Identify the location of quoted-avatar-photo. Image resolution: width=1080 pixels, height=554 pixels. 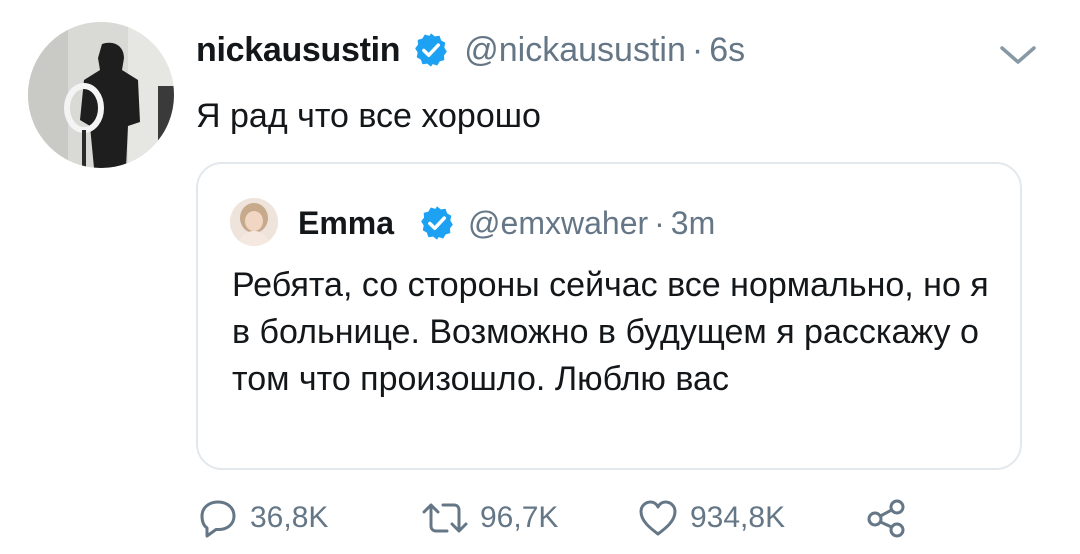
(254, 222).